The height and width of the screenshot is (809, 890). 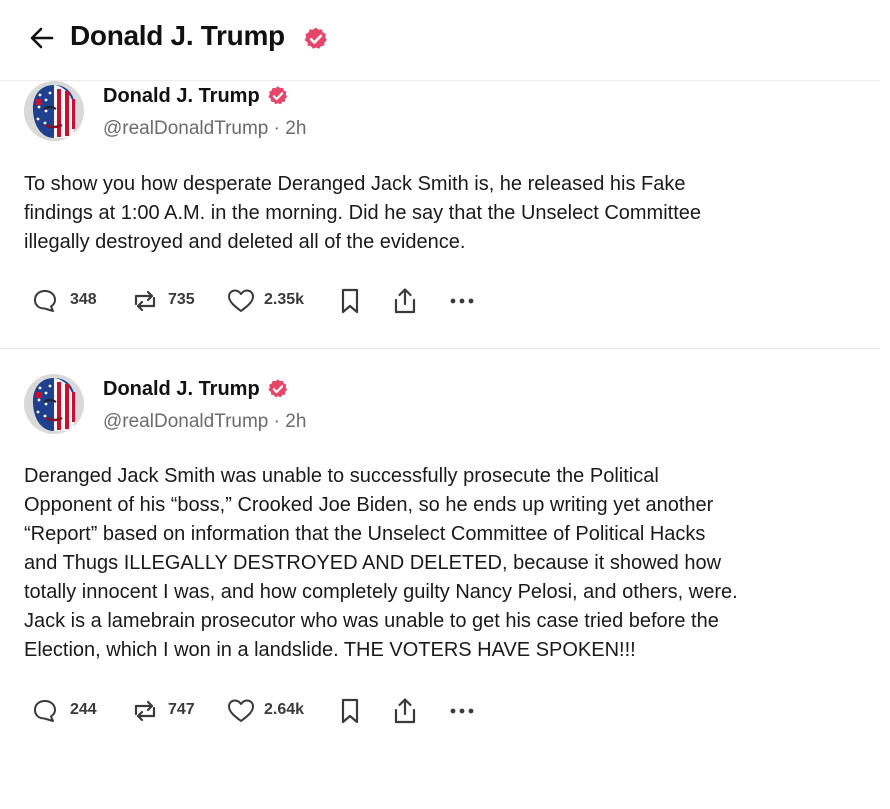 I want to click on repost-count: 735, so click(x=181, y=299).